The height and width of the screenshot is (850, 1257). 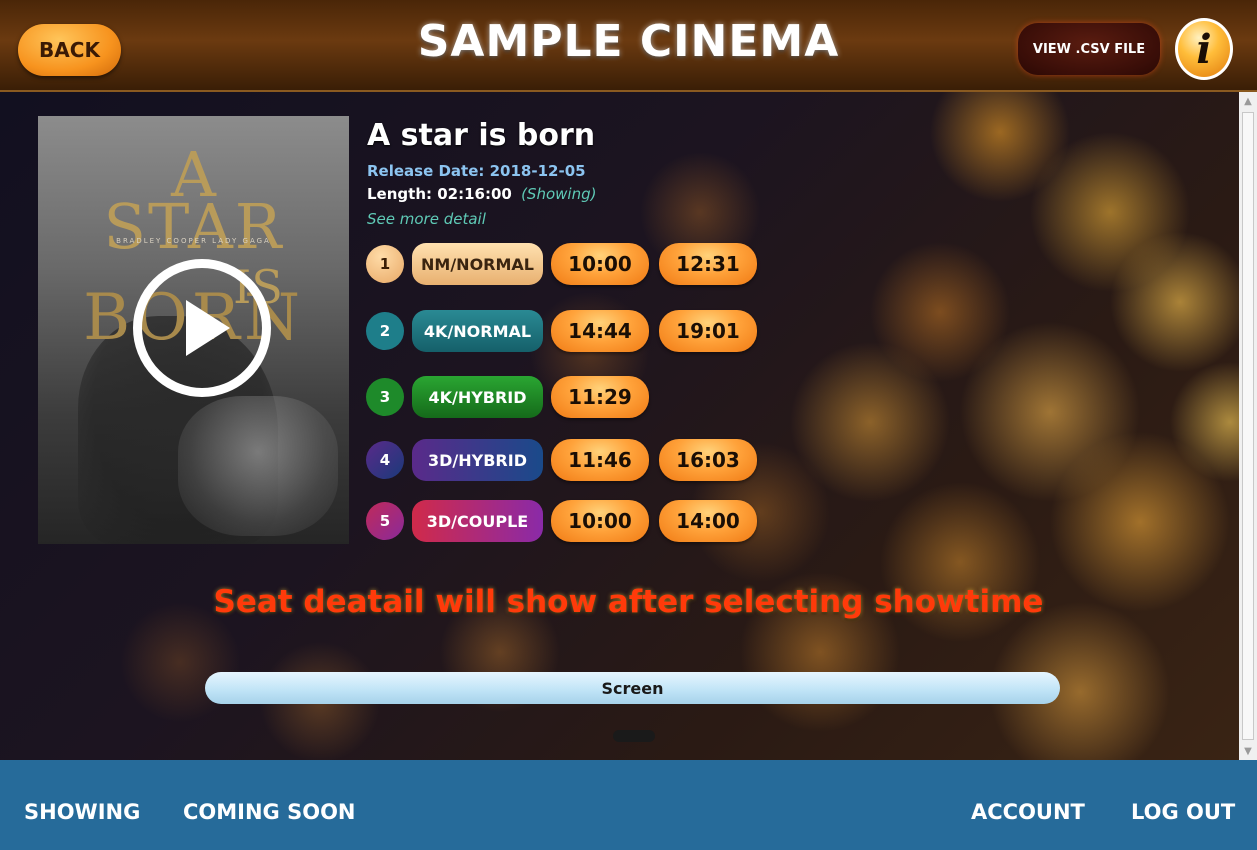 I want to click on seat-scroll-handle, so click(x=634, y=736).